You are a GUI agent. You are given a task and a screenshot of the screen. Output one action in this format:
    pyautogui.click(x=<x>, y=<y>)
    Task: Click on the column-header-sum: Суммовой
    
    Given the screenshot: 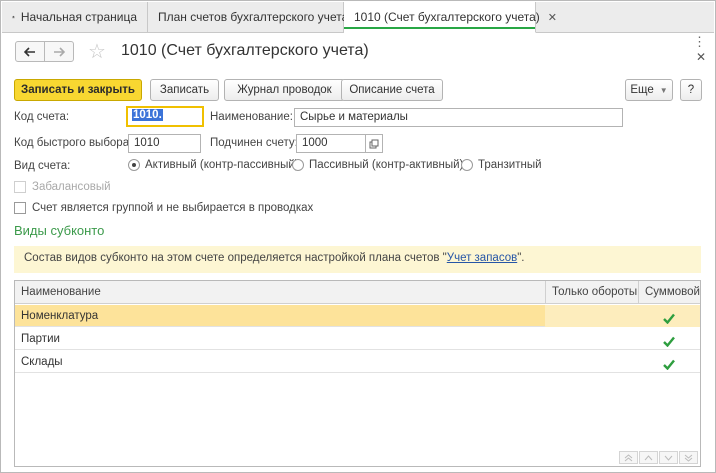 What is the action you would take?
    pyautogui.click(x=669, y=292)
    